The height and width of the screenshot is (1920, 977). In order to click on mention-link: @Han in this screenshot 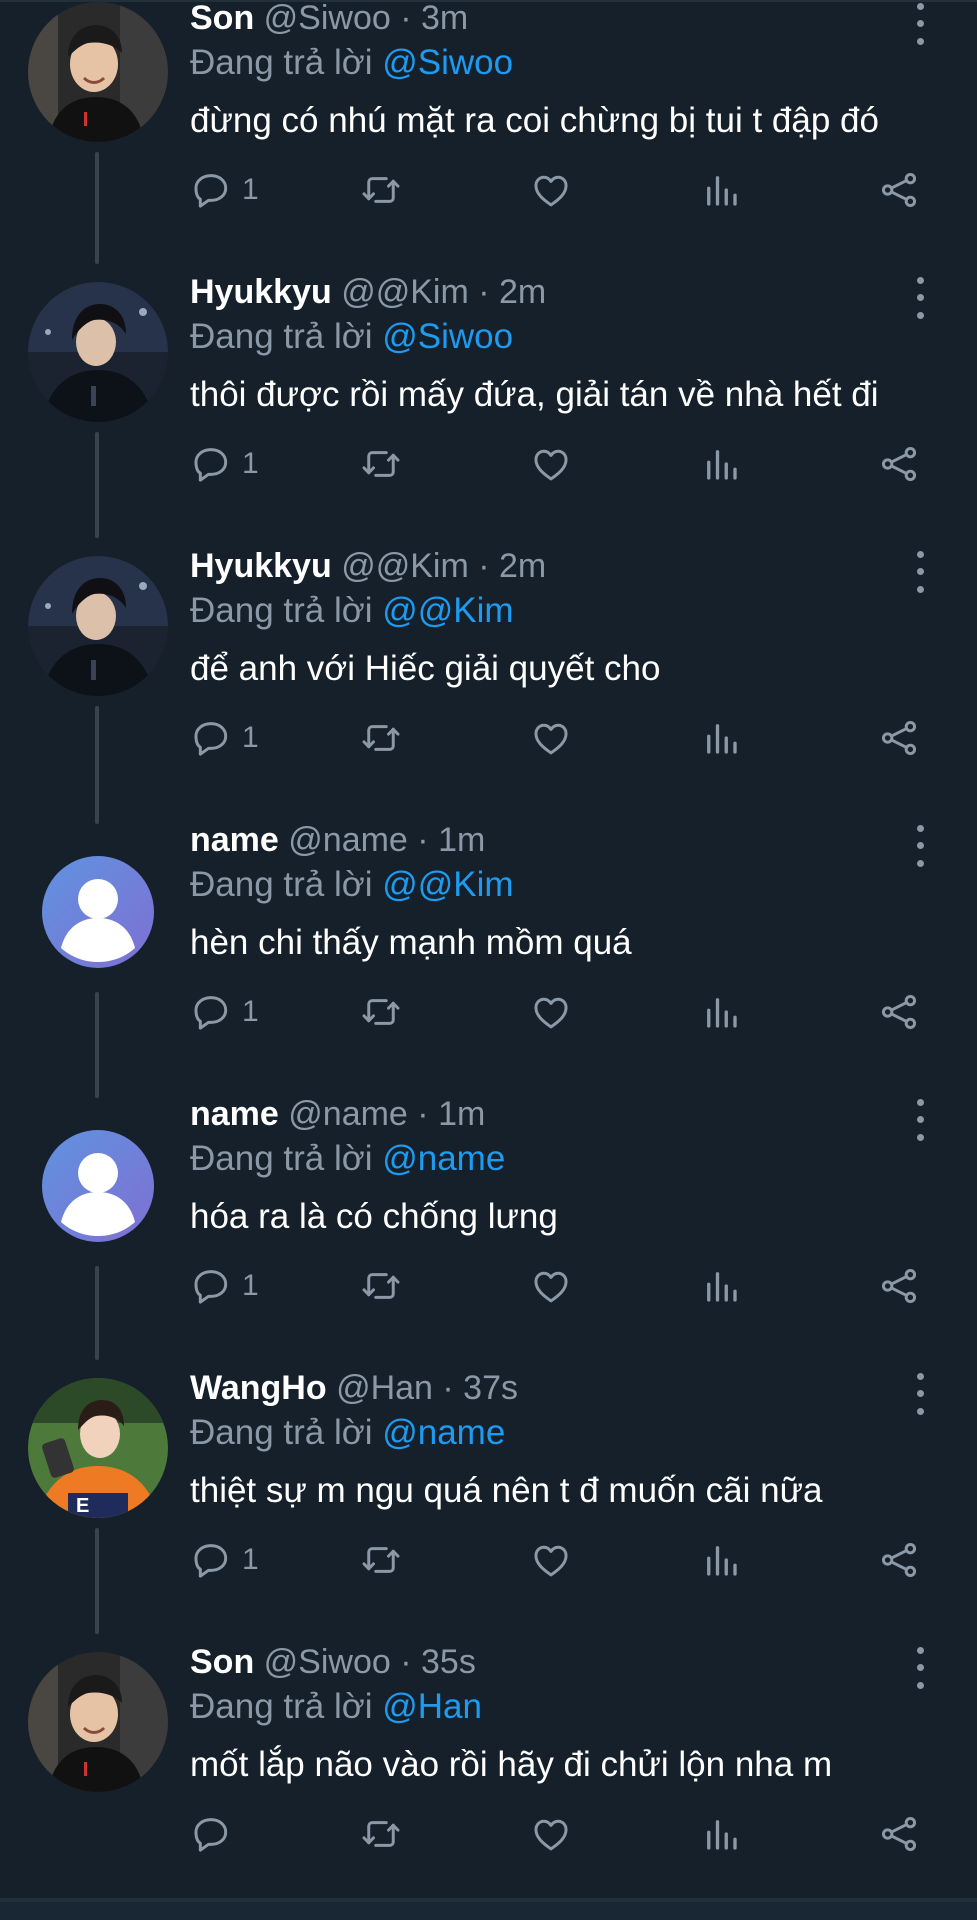, I will do `click(432, 1706)`.